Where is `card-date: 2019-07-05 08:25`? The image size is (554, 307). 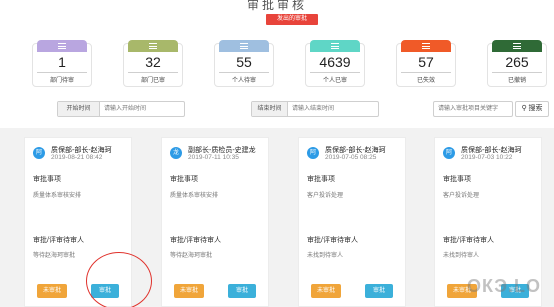
card-date: 2019-07-05 08:25 is located at coordinates (351, 157).